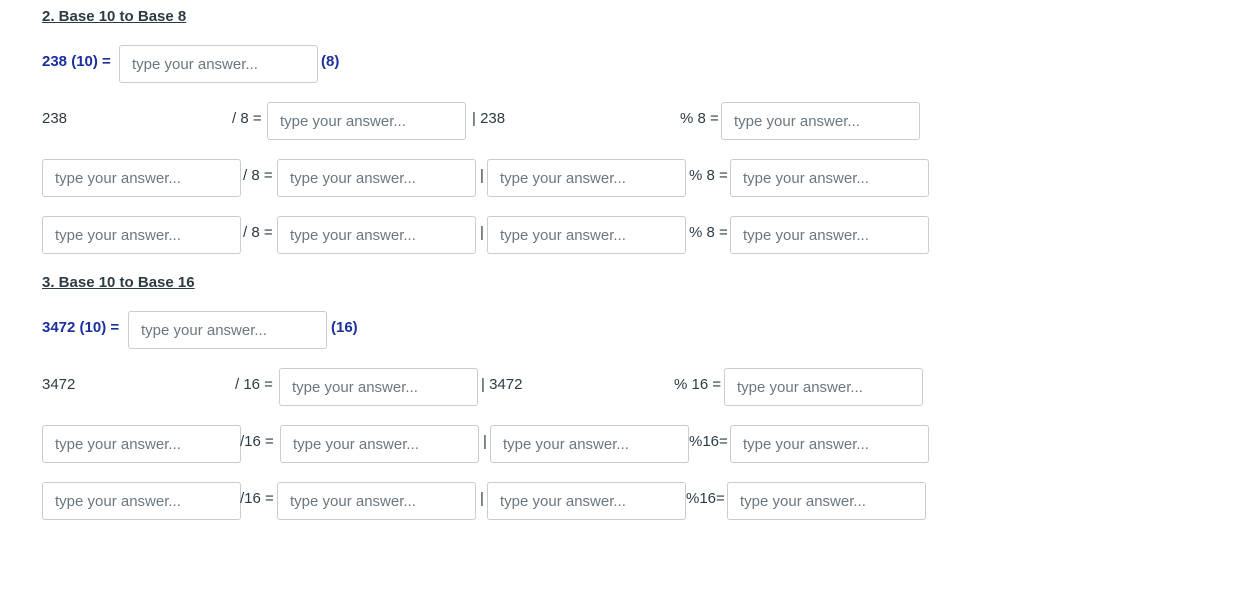 The height and width of the screenshot is (592, 1248). What do you see at coordinates (76, 61) in the screenshot?
I see `base8-prompt-label: 238 (10) =` at bounding box center [76, 61].